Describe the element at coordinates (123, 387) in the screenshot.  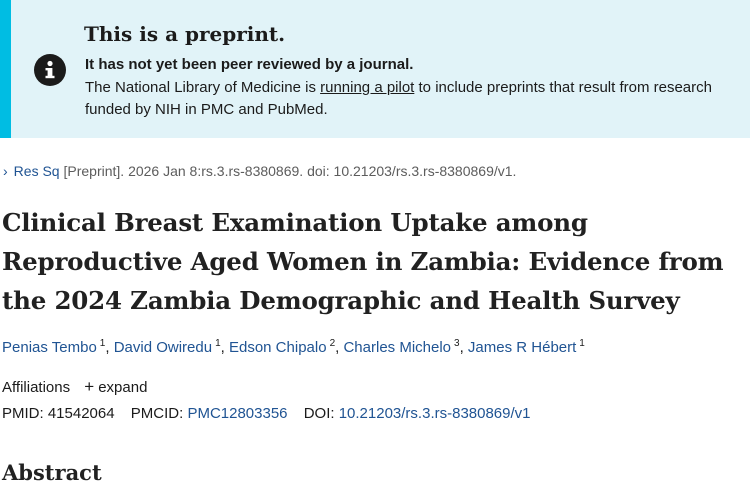
I see `expand-label: expand` at that location.